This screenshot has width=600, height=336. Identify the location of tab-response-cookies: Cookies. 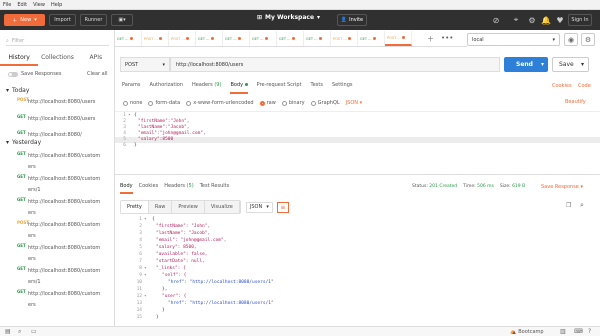
(149, 187).